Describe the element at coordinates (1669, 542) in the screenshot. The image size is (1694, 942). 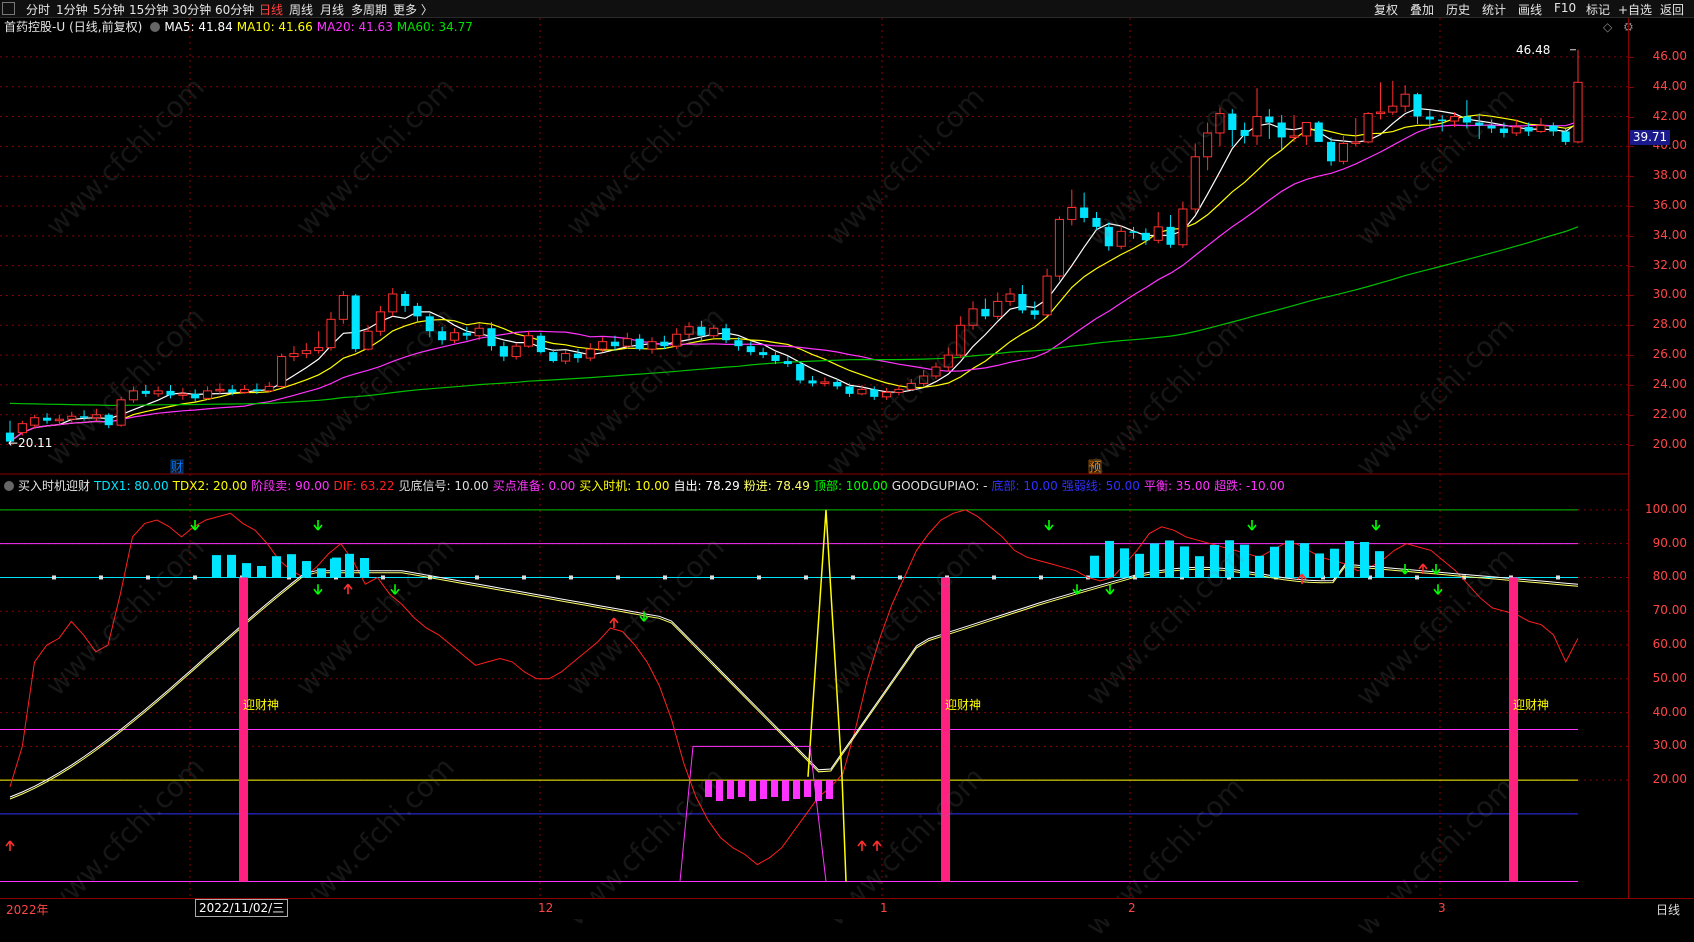
I see `osc-tick: 90.00` at that location.